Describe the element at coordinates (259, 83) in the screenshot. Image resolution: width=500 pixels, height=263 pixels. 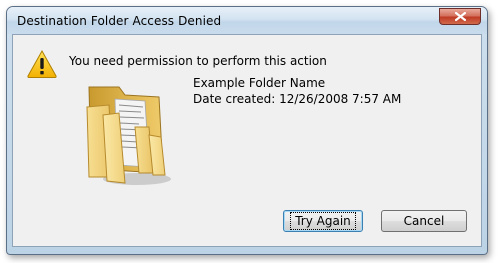
I see `folder-name: Example Folder Name` at that location.